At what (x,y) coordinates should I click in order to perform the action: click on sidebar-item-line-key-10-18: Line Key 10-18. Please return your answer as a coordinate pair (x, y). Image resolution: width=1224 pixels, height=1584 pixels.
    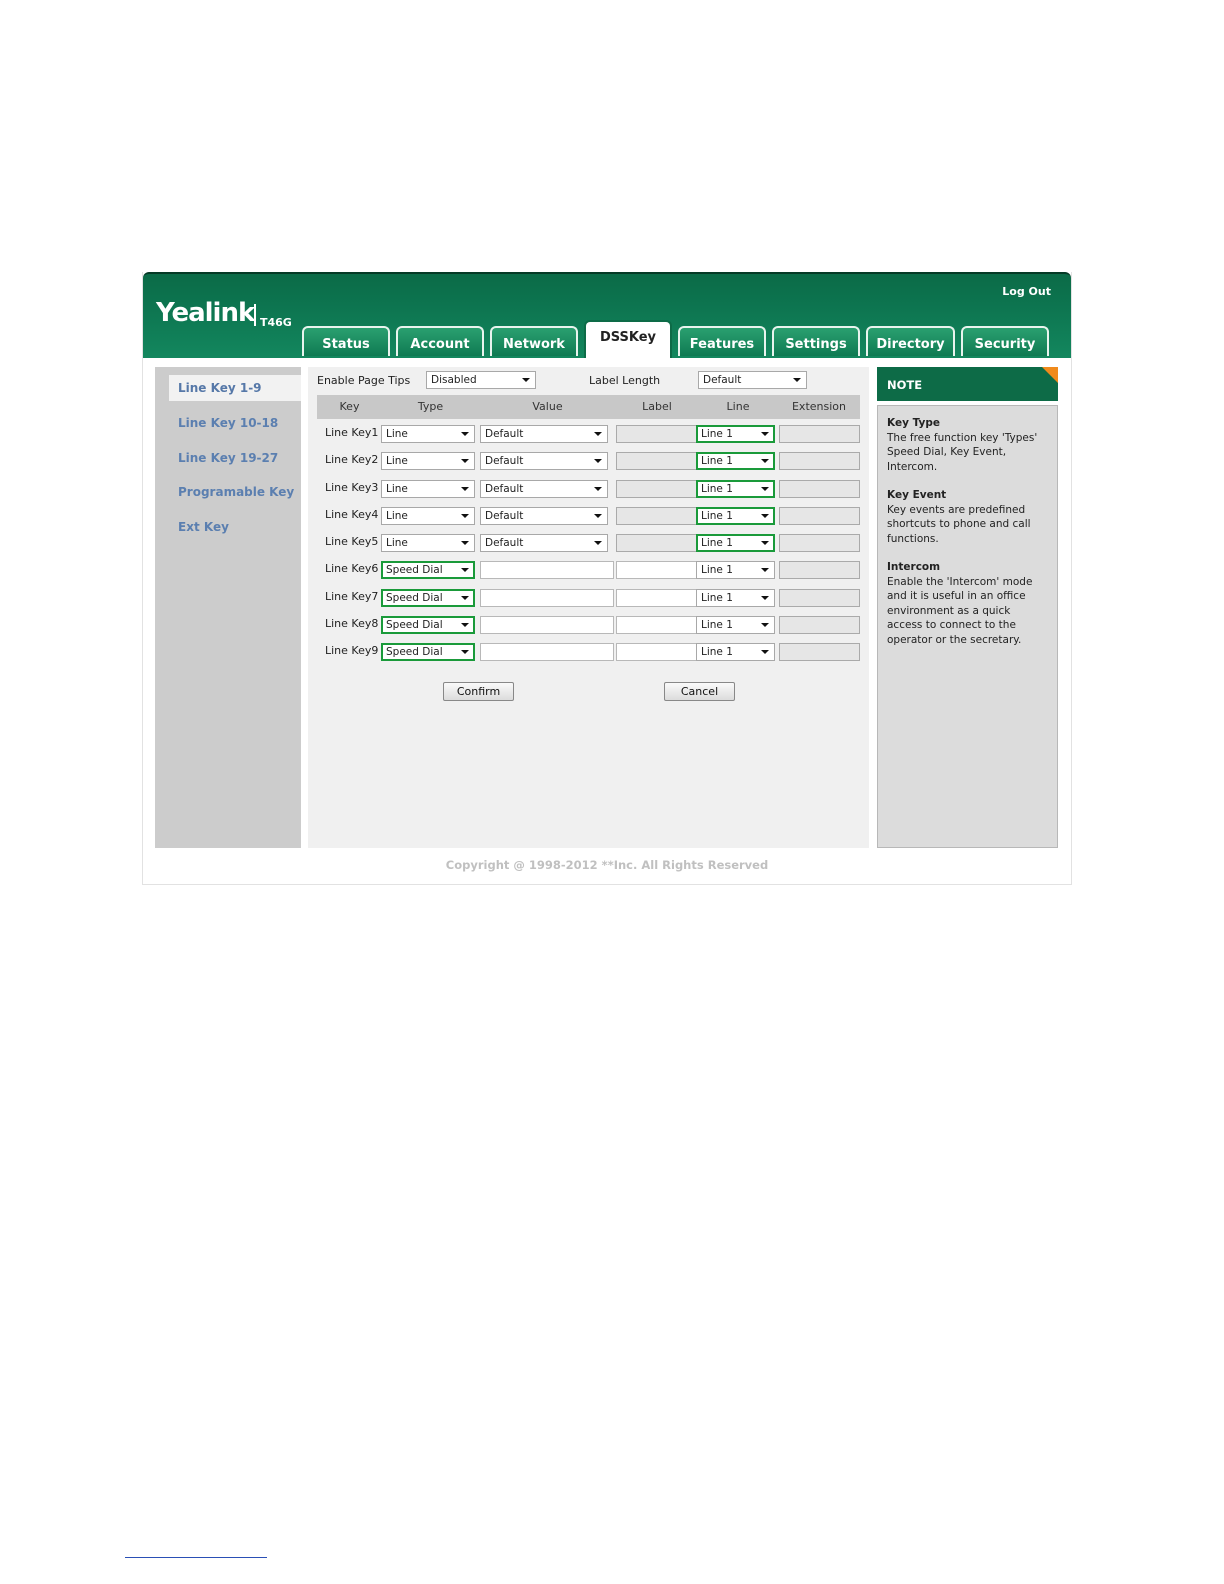
    Looking at the image, I should click on (235, 423).